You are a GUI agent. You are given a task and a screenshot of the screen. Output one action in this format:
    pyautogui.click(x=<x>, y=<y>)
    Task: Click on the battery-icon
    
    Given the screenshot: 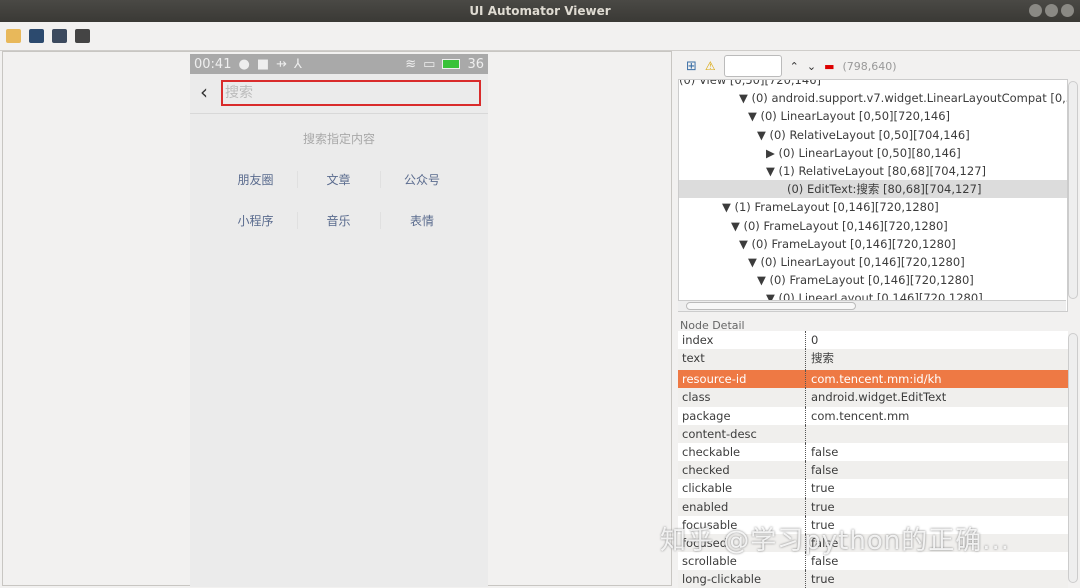 What is the action you would take?
    pyautogui.click(x=451, y=64)
    